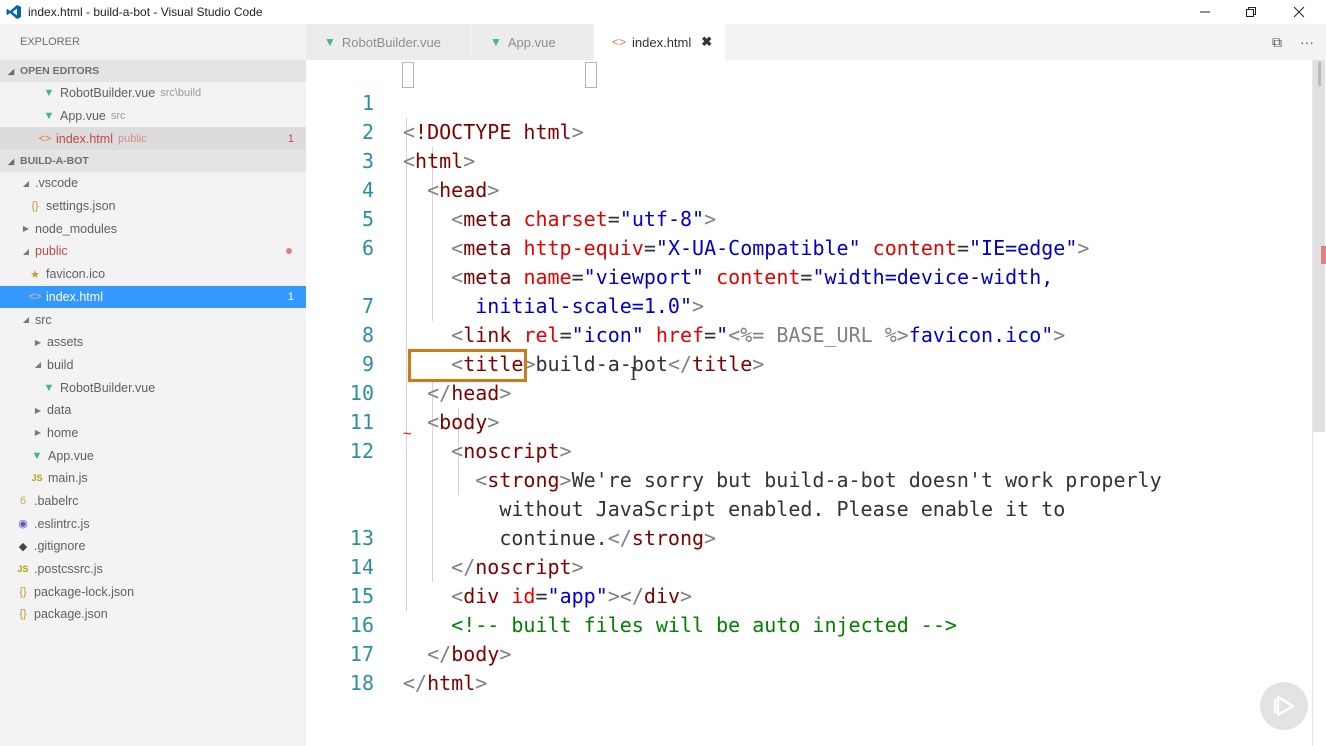 The width and height of the screenshot is (1326, 746). I want to click on tree-folder: ◢ build, so click(153, 365).